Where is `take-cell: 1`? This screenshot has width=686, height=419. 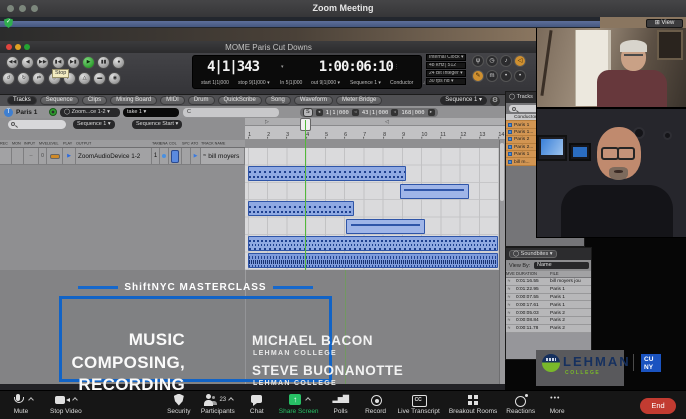
take-cell: 1 is located at coordinates (156, 156).